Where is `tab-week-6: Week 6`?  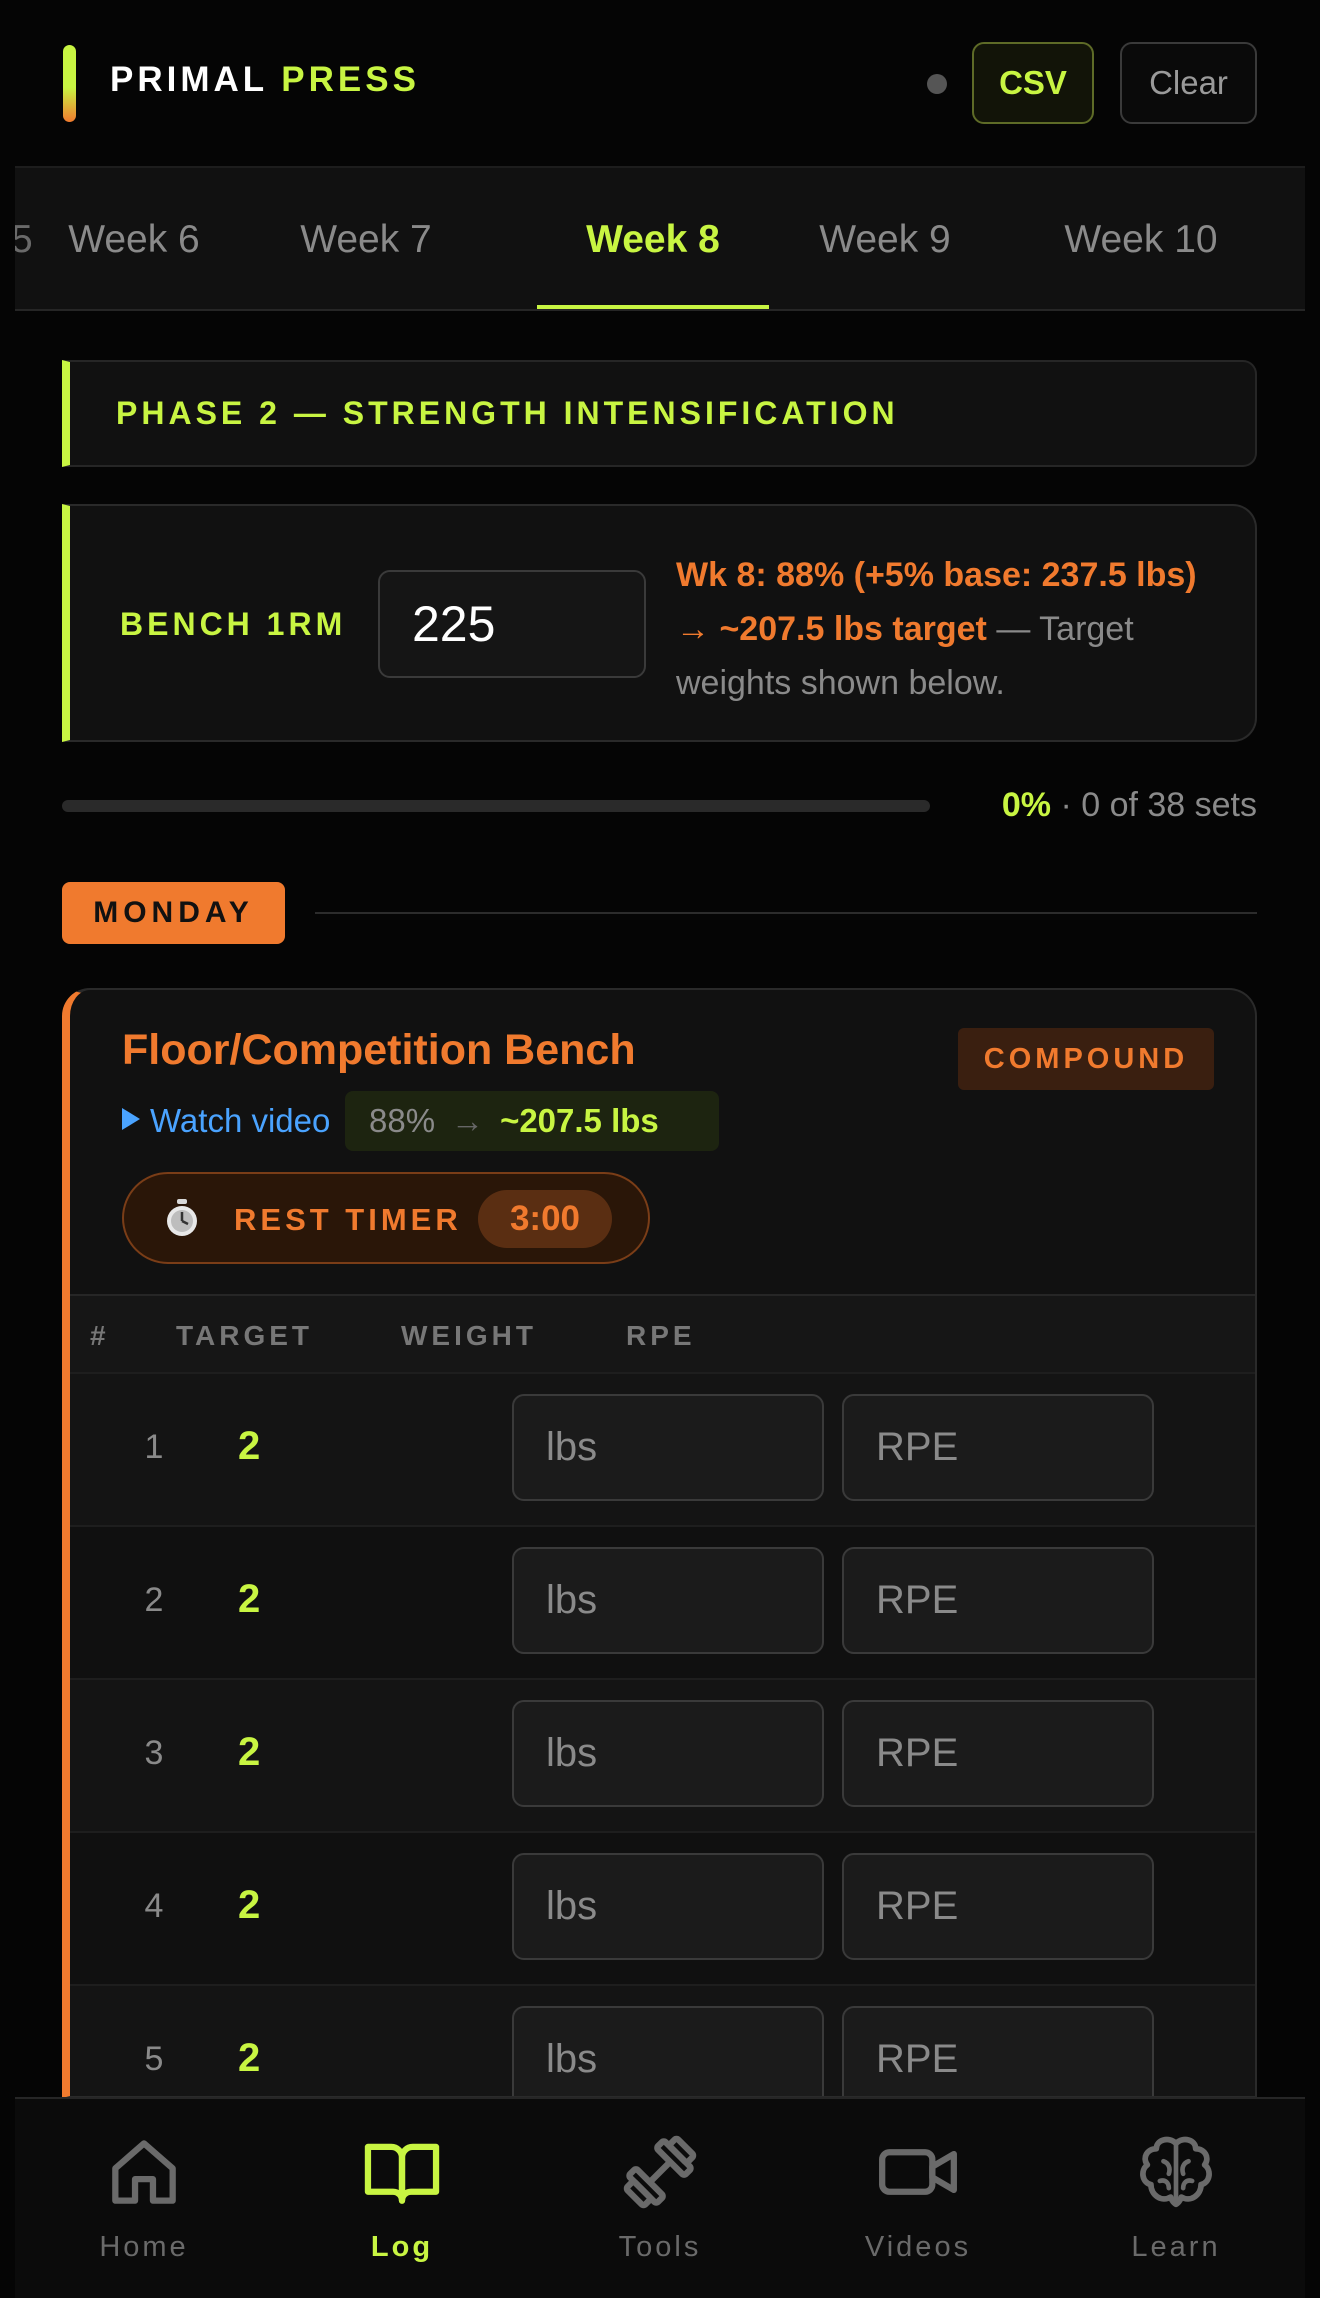
tab-week-6: Week 6 is located at coordinates (134, 238).